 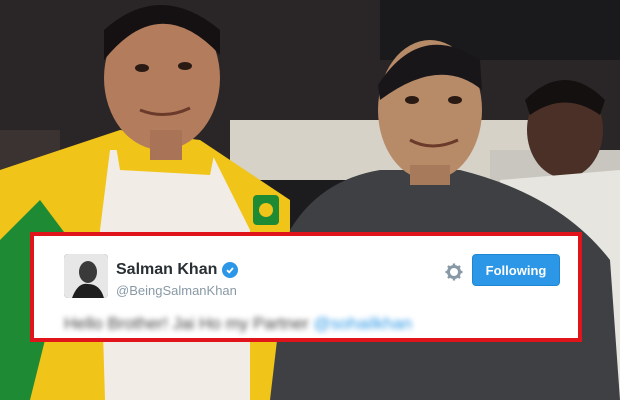 I want to click on name-row: Salman Khan, so click(x=177, y=270).